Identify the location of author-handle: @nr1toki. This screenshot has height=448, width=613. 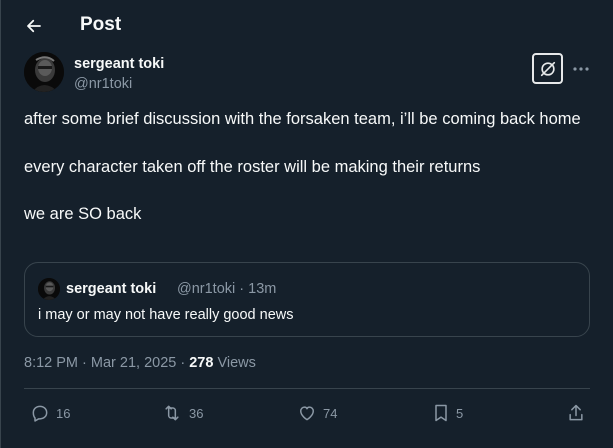
(103, 84).